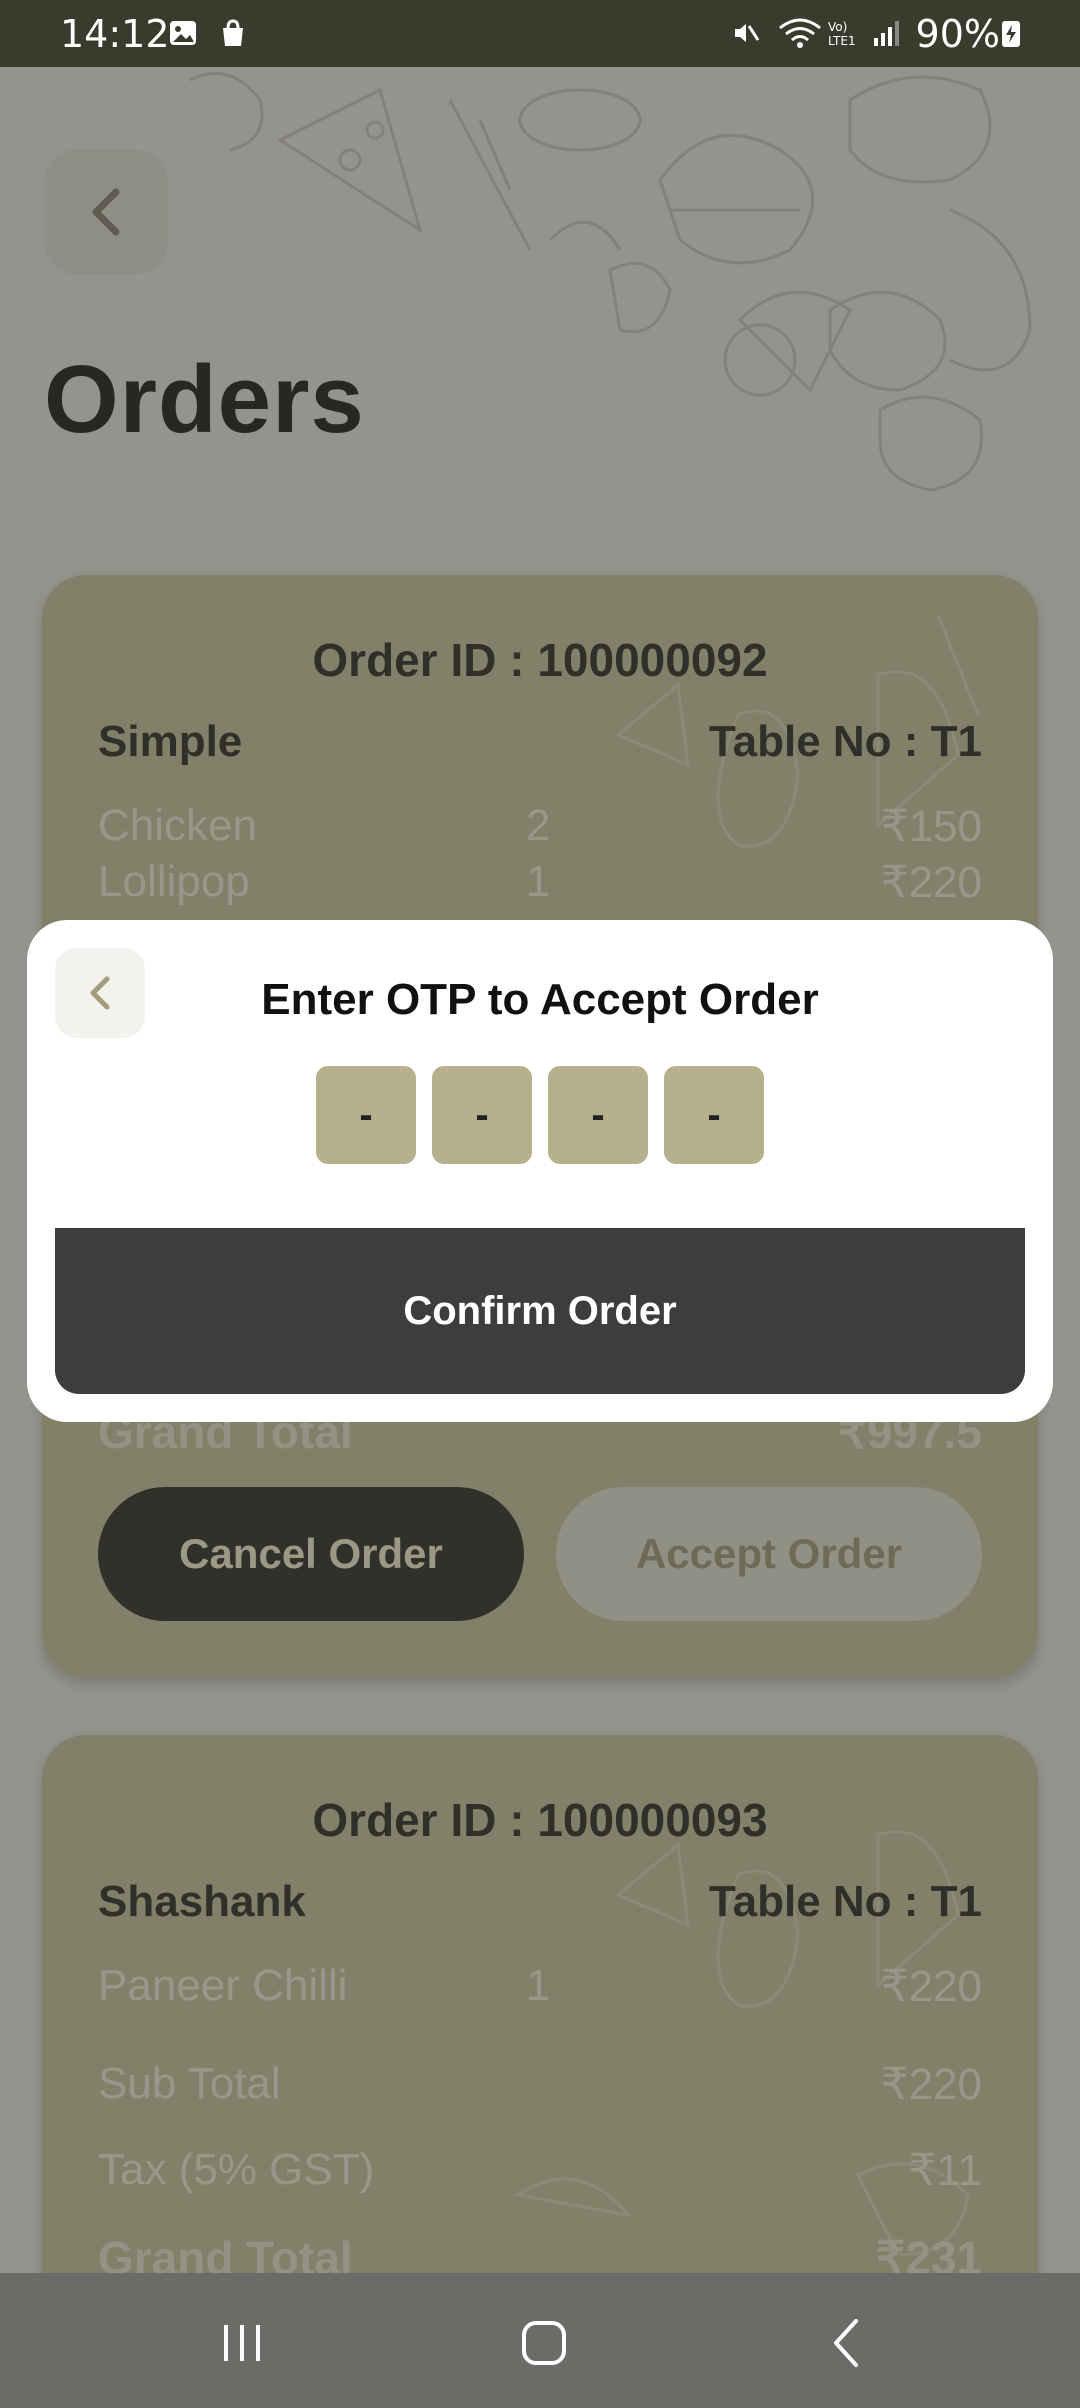 Image resolution: width=1080 pixels, height=2408 pixels. What do you see at coordinates (540, 1115) in the screenshot?
I see `otp-input-group: - - - -` at bounding box center [540, 1115].